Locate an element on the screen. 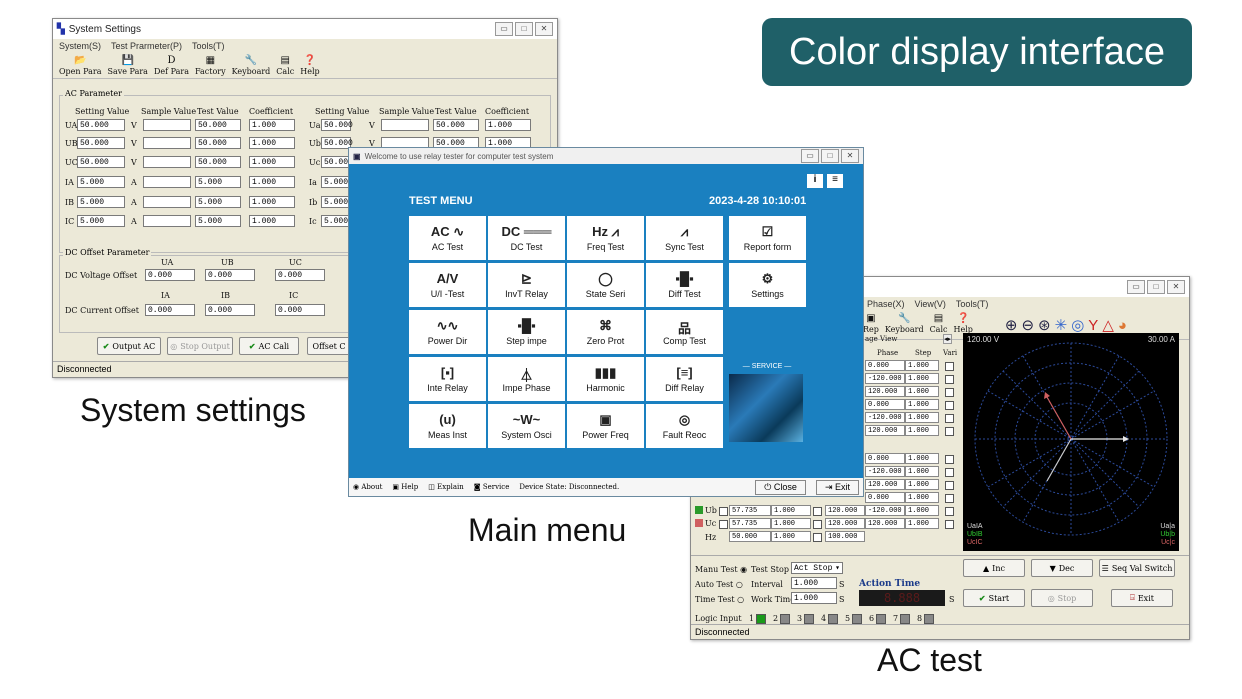 The height and width of the screenshot is (699, 1242). interval-input: 1.000 is located at coordinates (814, 583).